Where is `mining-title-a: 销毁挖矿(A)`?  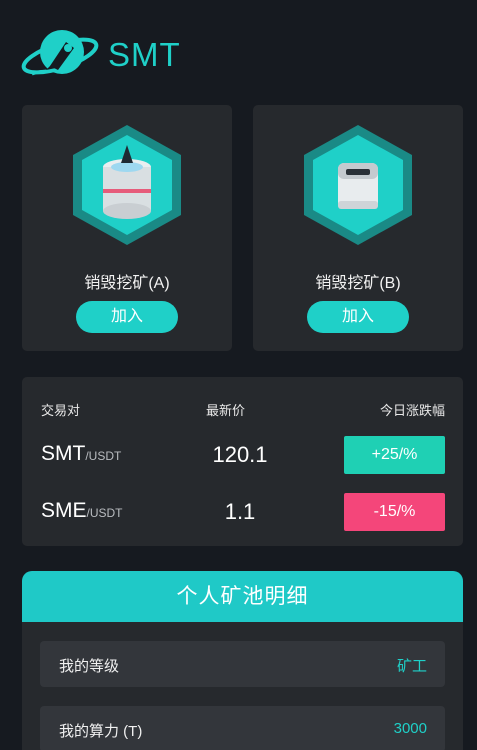 mining-title-a: 销毁挖矿(A) is located at coordinates (127, 283).